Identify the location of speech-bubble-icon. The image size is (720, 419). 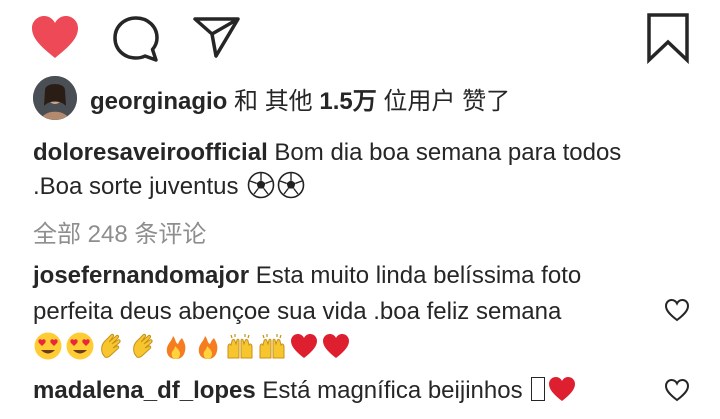
(136, 39).